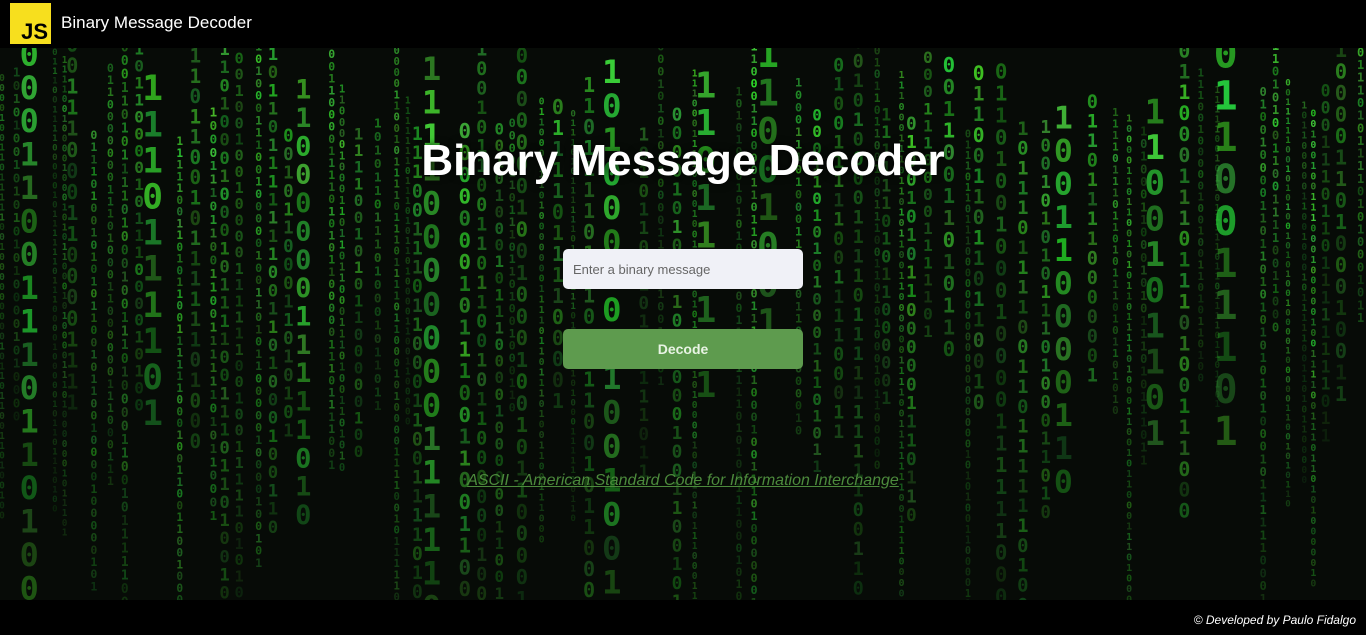 This screenshot has height=635, width=1366. I want to click on binary-message-input, so click(683, 269).